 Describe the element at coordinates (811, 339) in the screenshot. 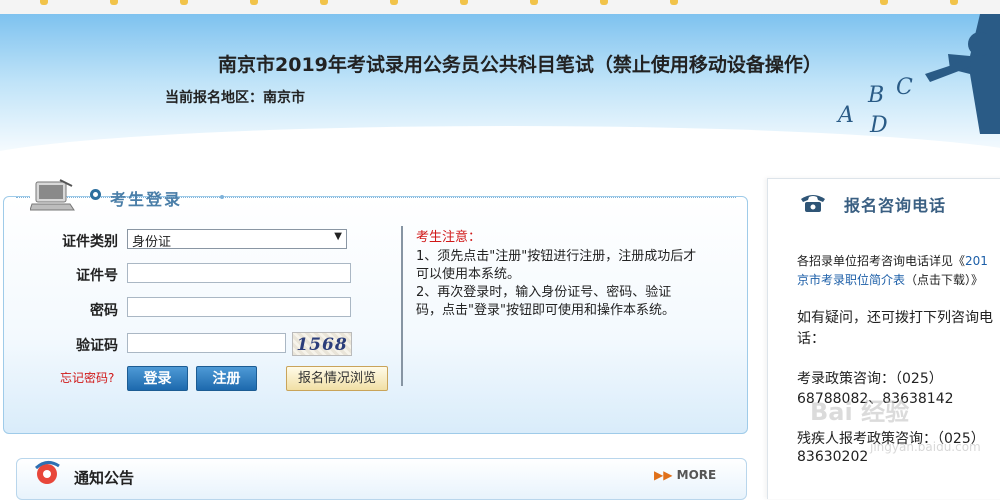

I see `consult-question-line: 话：` at that location.